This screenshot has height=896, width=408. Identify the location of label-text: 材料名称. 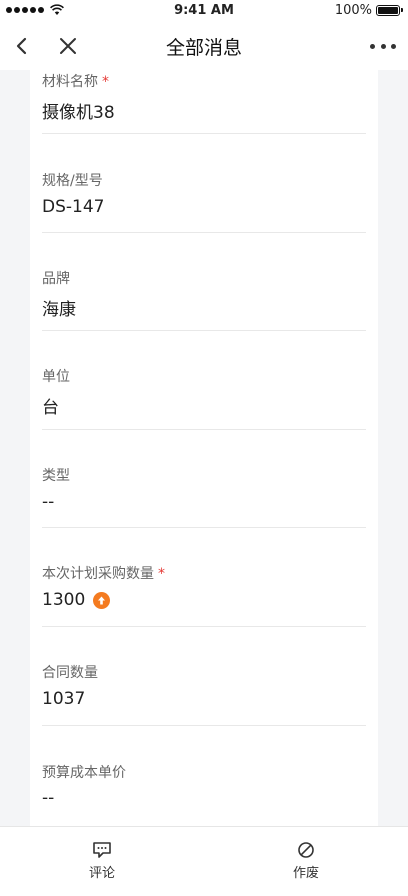
(70, 82).